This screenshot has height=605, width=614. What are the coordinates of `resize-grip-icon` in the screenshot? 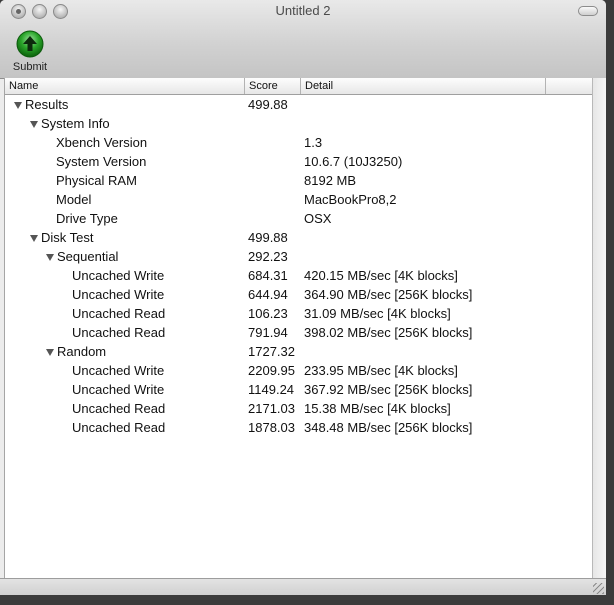 It's located at (598, 588).